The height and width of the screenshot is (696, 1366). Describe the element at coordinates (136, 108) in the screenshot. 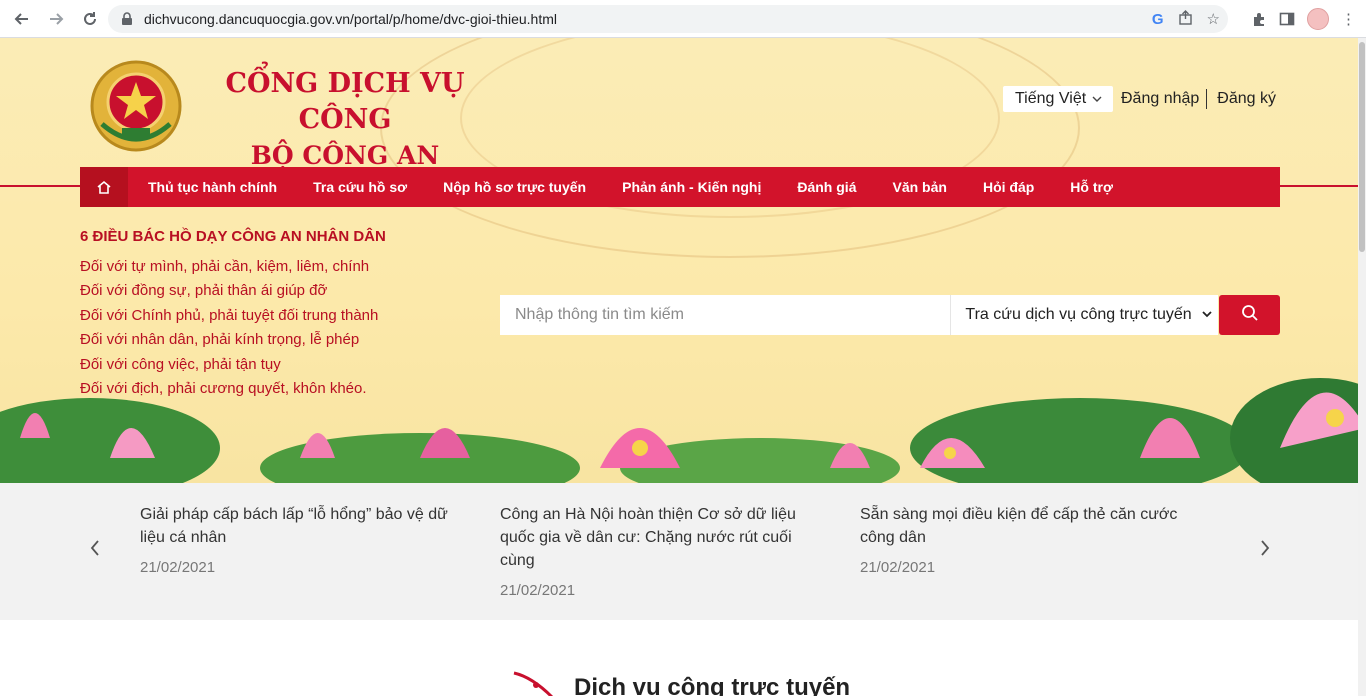

I see `police-emblem-logo` at that location.